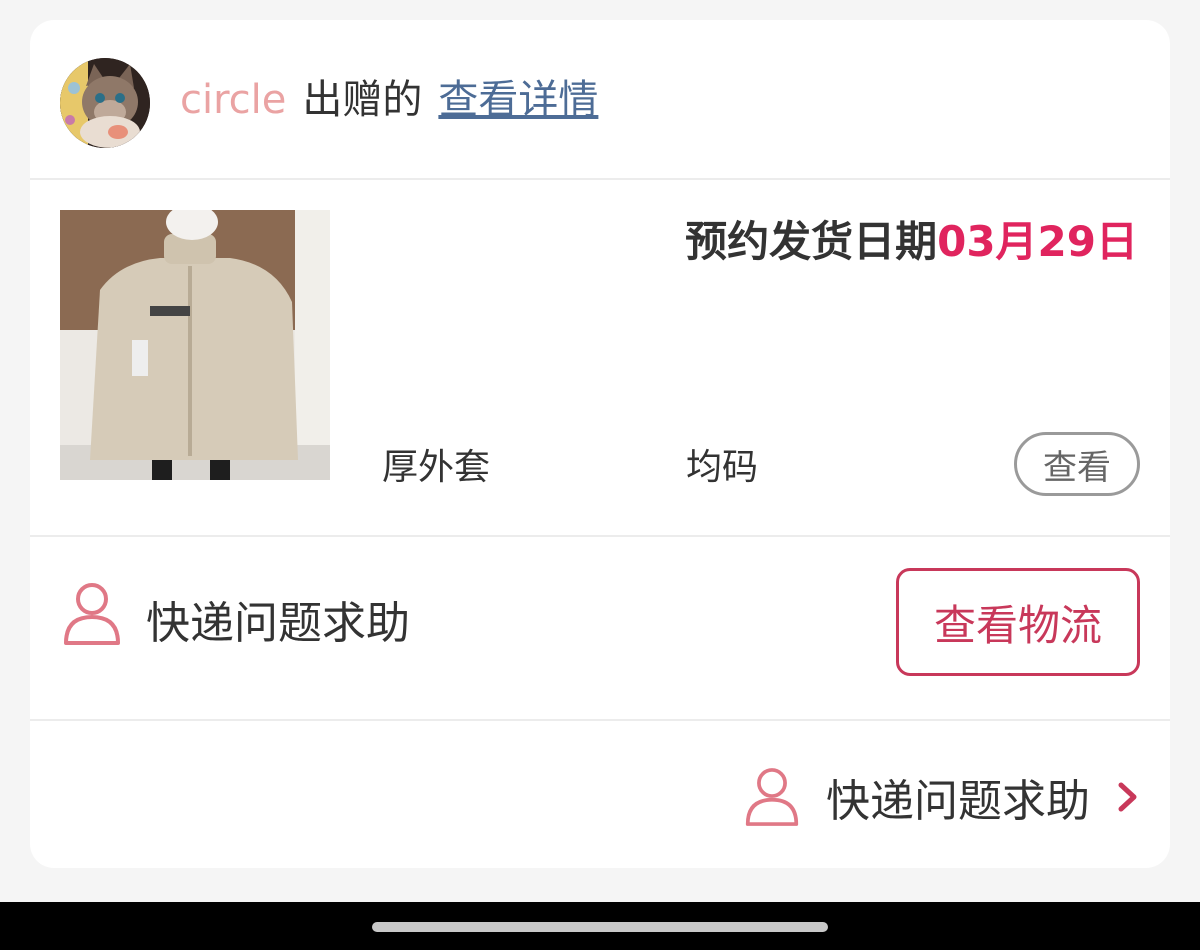  Describe the element at coordinates (436, 467) in the screenshot. I see `product-name: 厚外套` at that location.